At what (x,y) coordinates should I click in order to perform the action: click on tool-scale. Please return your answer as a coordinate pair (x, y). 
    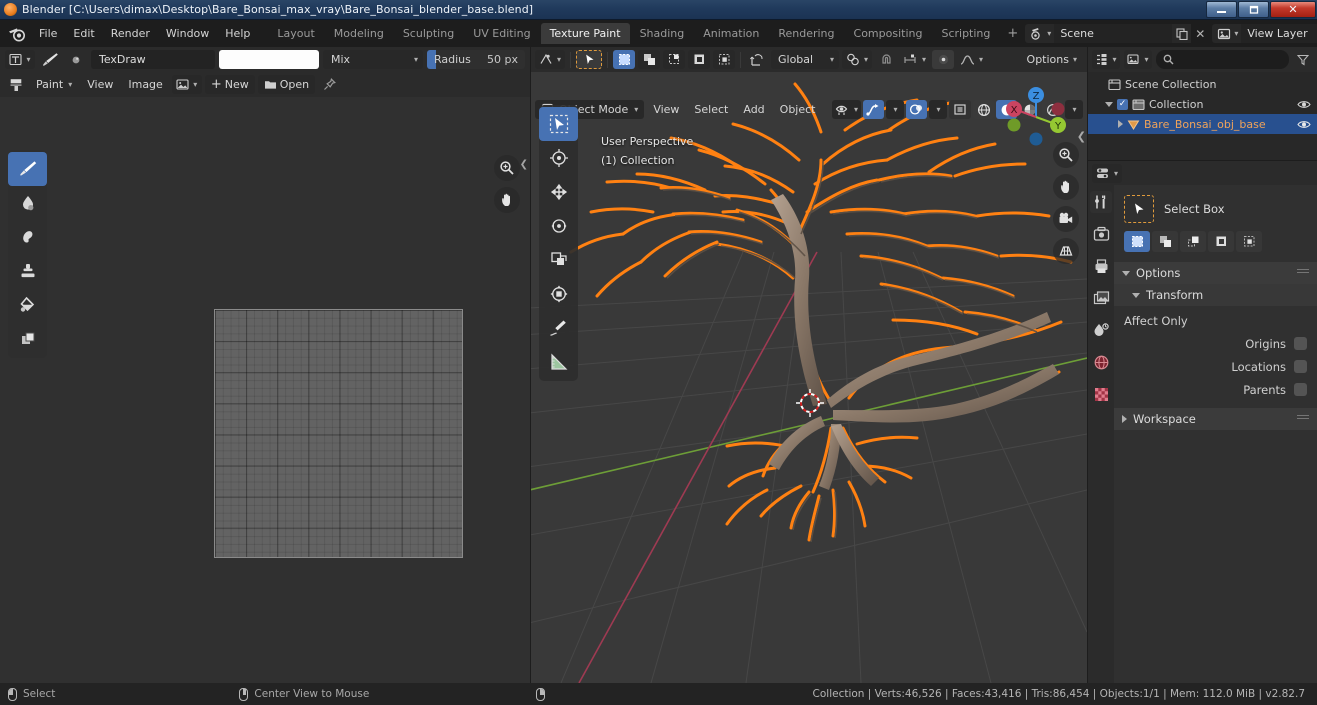
    Looking at the image, I should click on (558, 260).